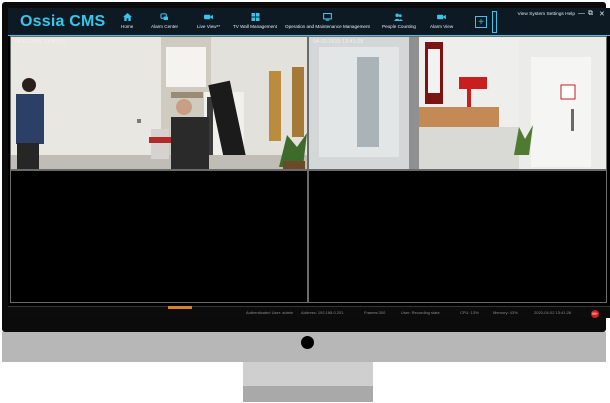 The height and width of the screenshot is (403, 610). Describe the element at coordinates (481, 22) in the screenshot. I see `add-tab-button: +` at that location.